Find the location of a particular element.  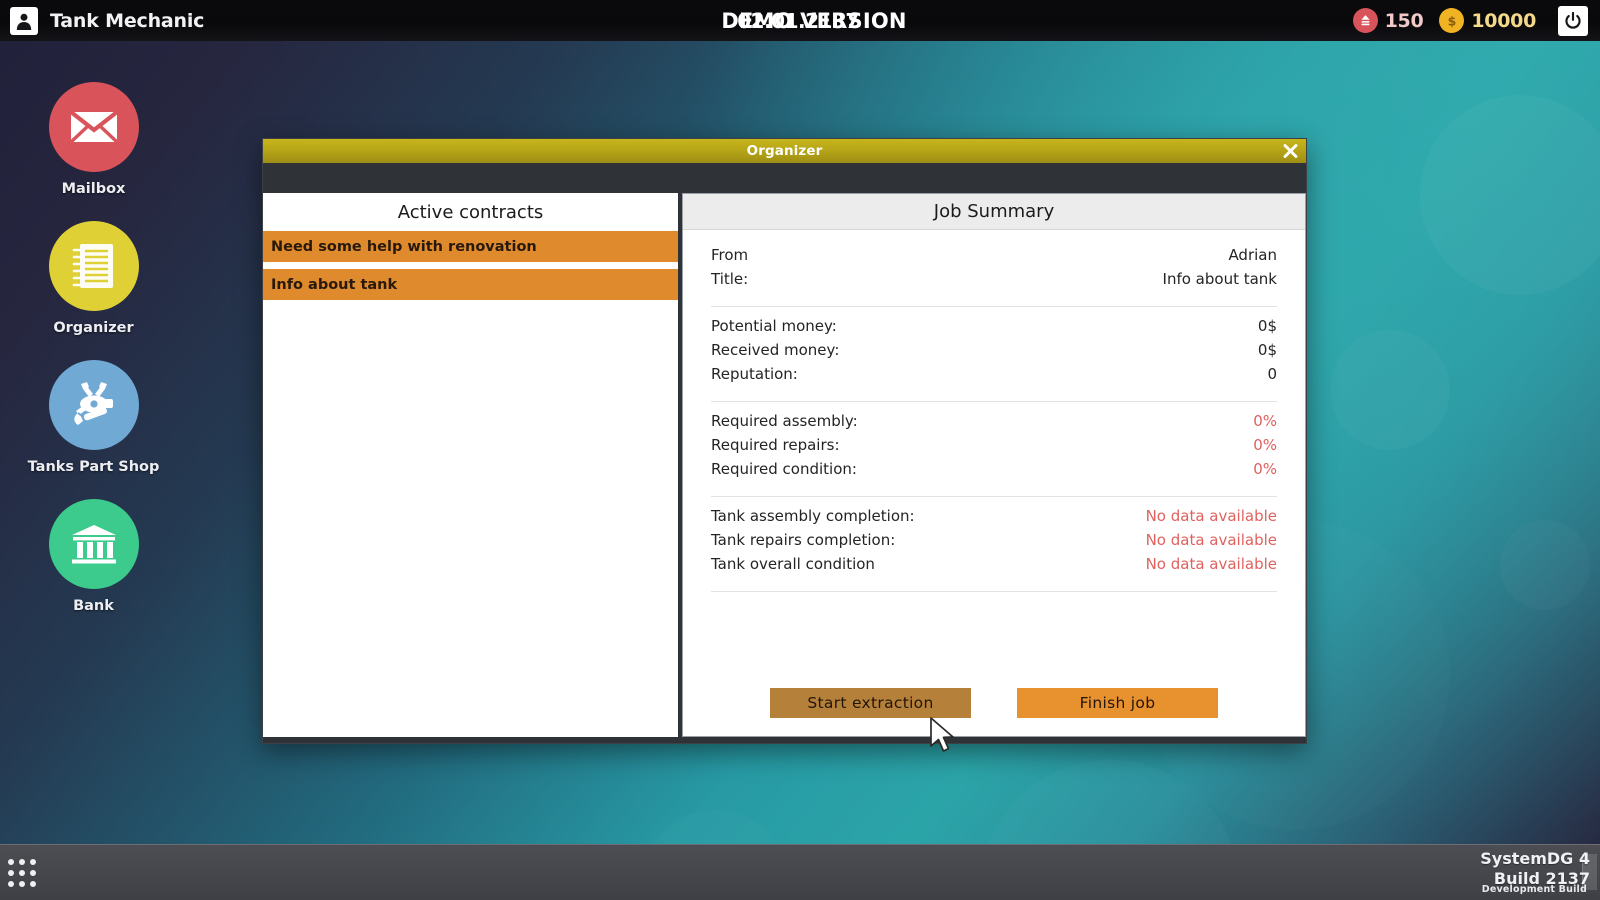

money-value: 10000 is located at coordinates (1503, 20).